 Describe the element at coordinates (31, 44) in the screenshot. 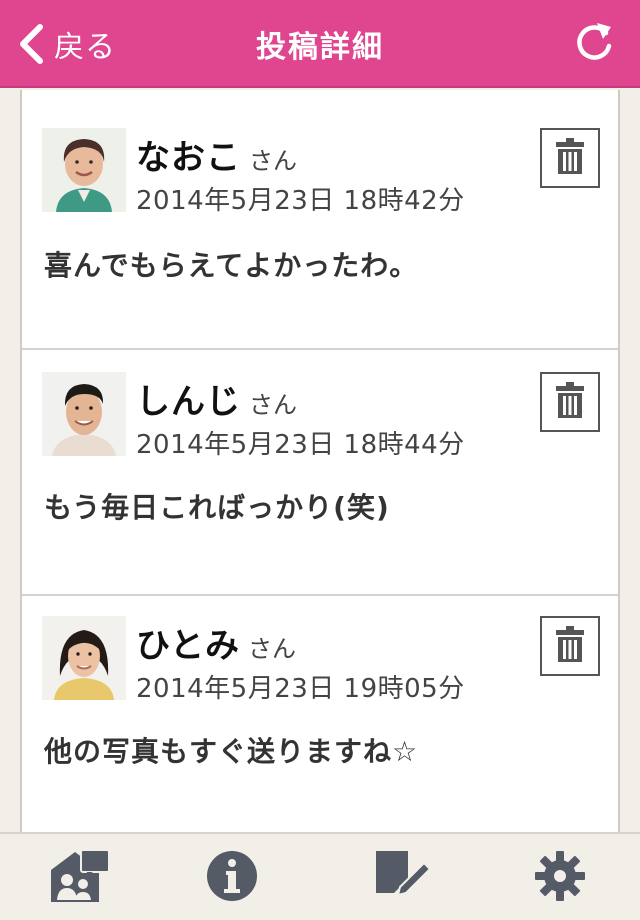

I see `chevron-left-icon` at that location.